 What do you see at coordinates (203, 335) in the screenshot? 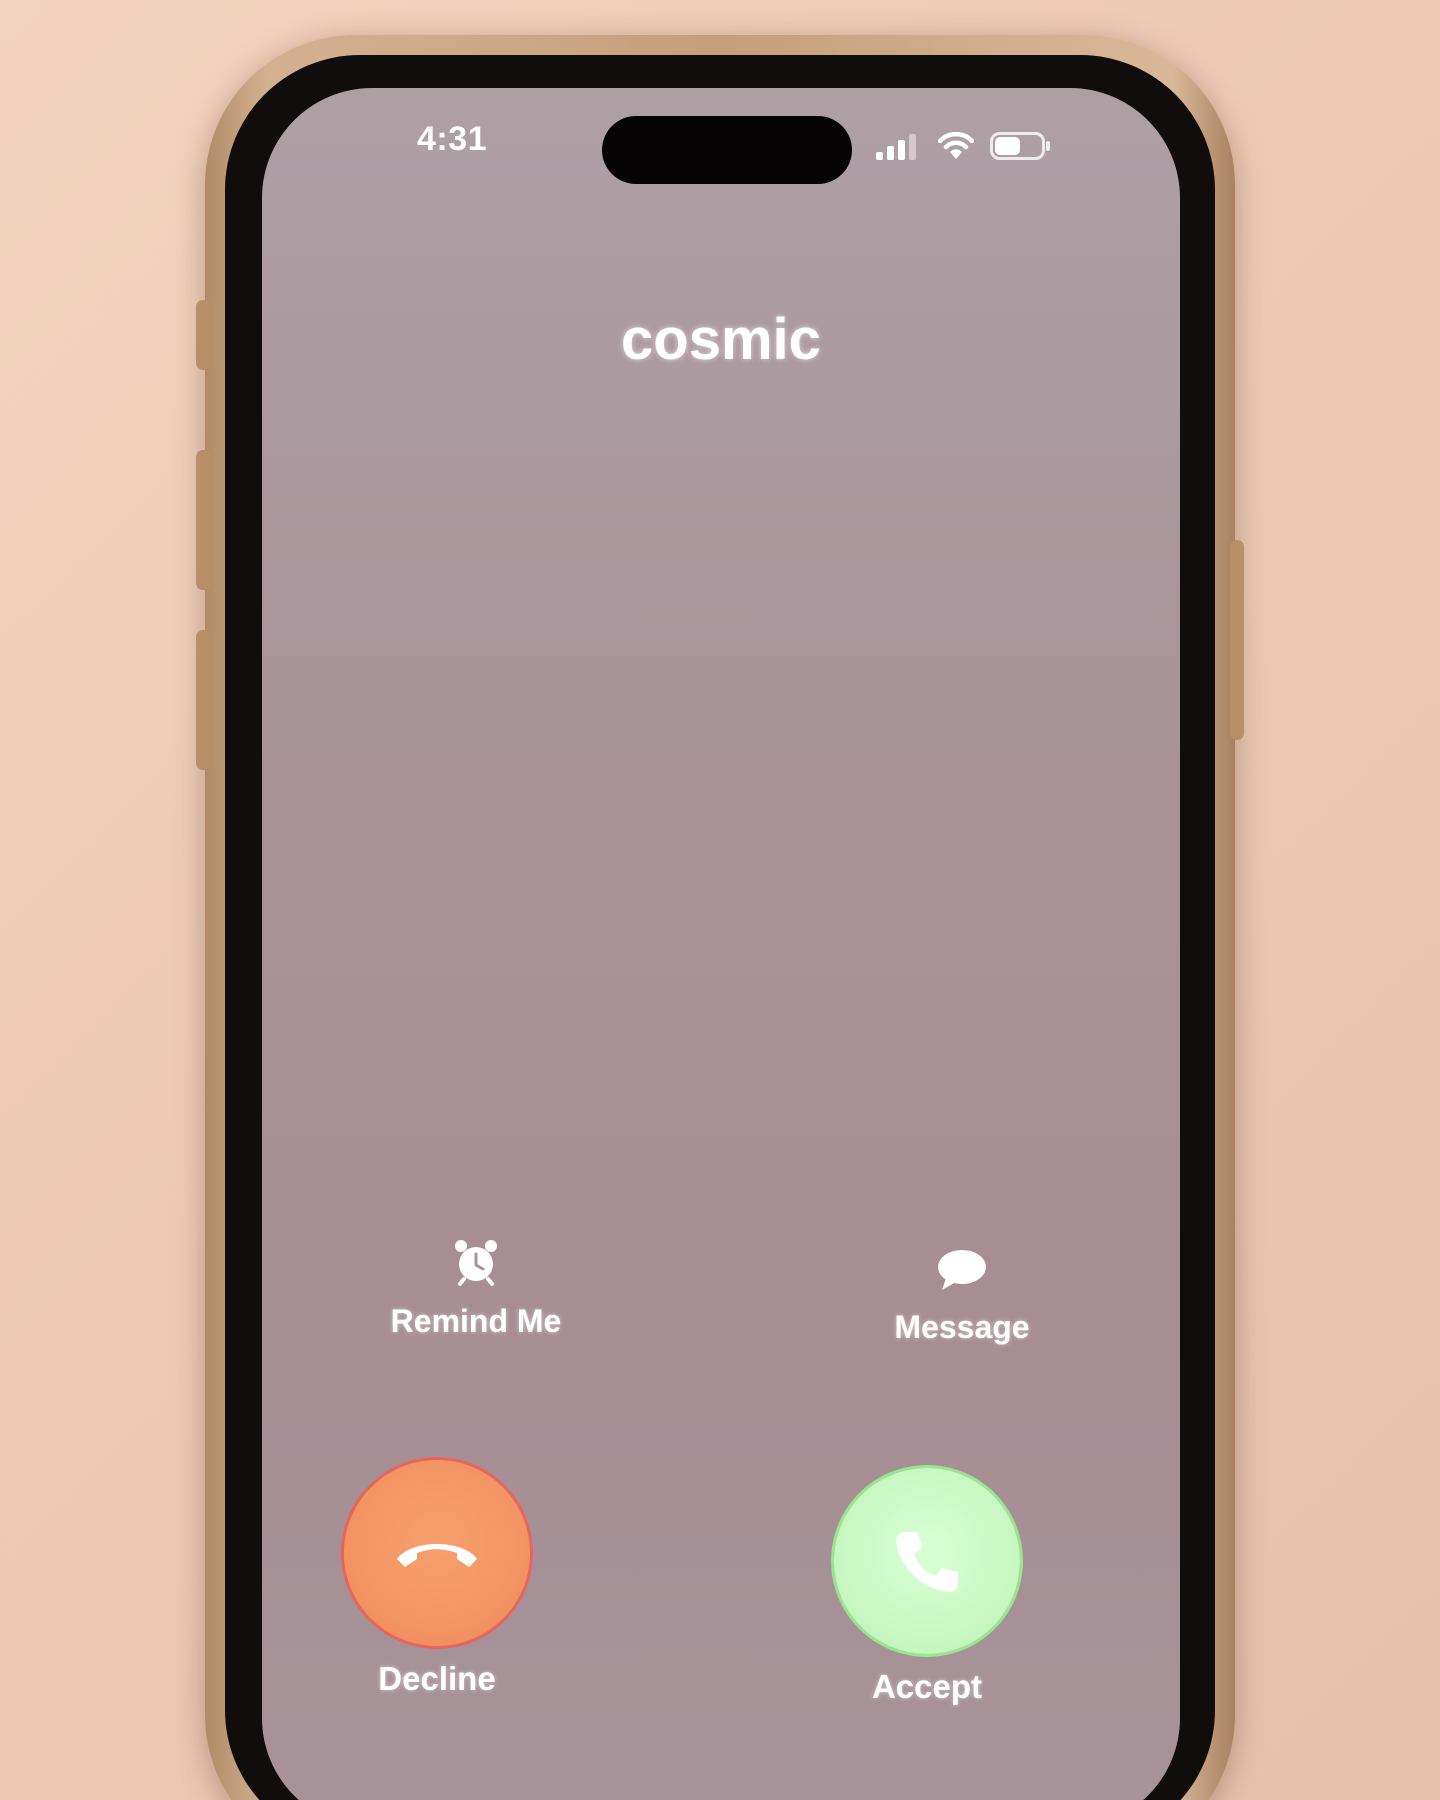
I see `action-button` at bounding box center [203, 335].